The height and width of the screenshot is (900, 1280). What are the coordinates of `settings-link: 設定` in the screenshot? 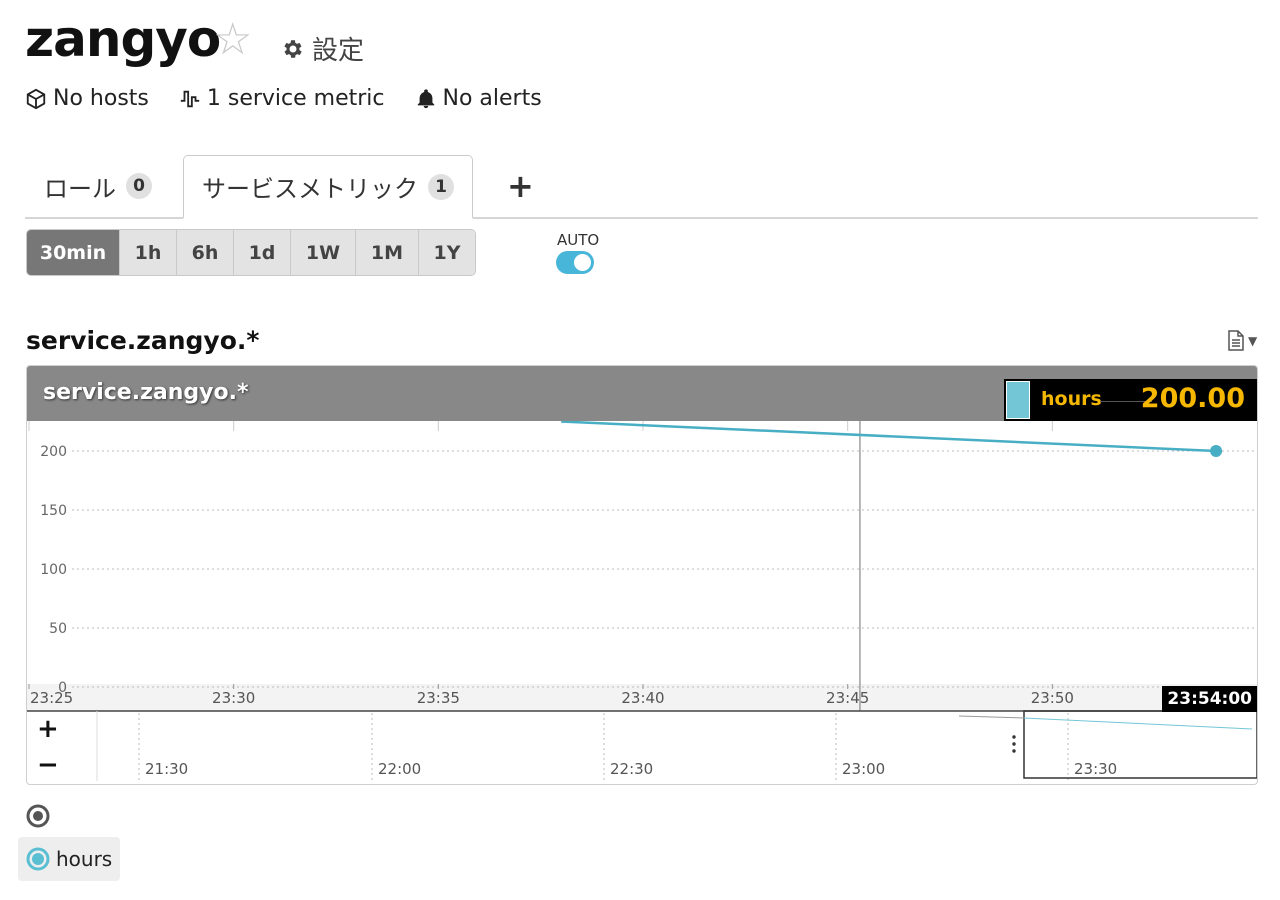 It's located at (322, 48).